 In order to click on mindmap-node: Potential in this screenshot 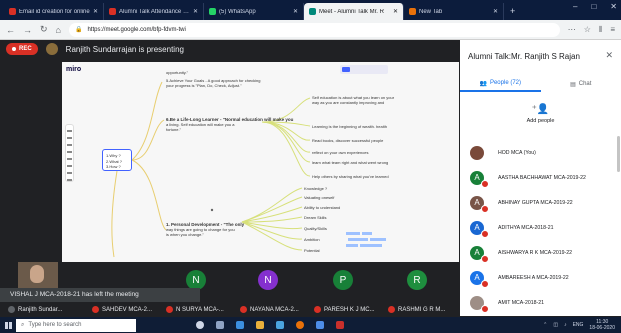, I will do `click(312, 250)`.